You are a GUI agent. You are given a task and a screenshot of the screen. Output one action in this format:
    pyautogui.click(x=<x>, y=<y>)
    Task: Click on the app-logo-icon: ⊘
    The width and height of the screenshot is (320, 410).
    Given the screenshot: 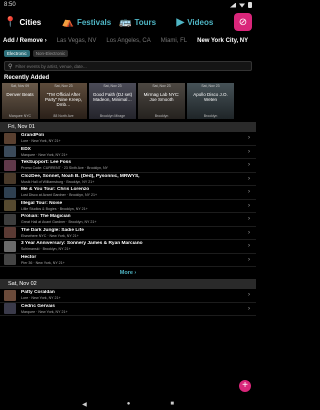 What is the action you would take?
    pyautogui.click(x=243, y=22)
    